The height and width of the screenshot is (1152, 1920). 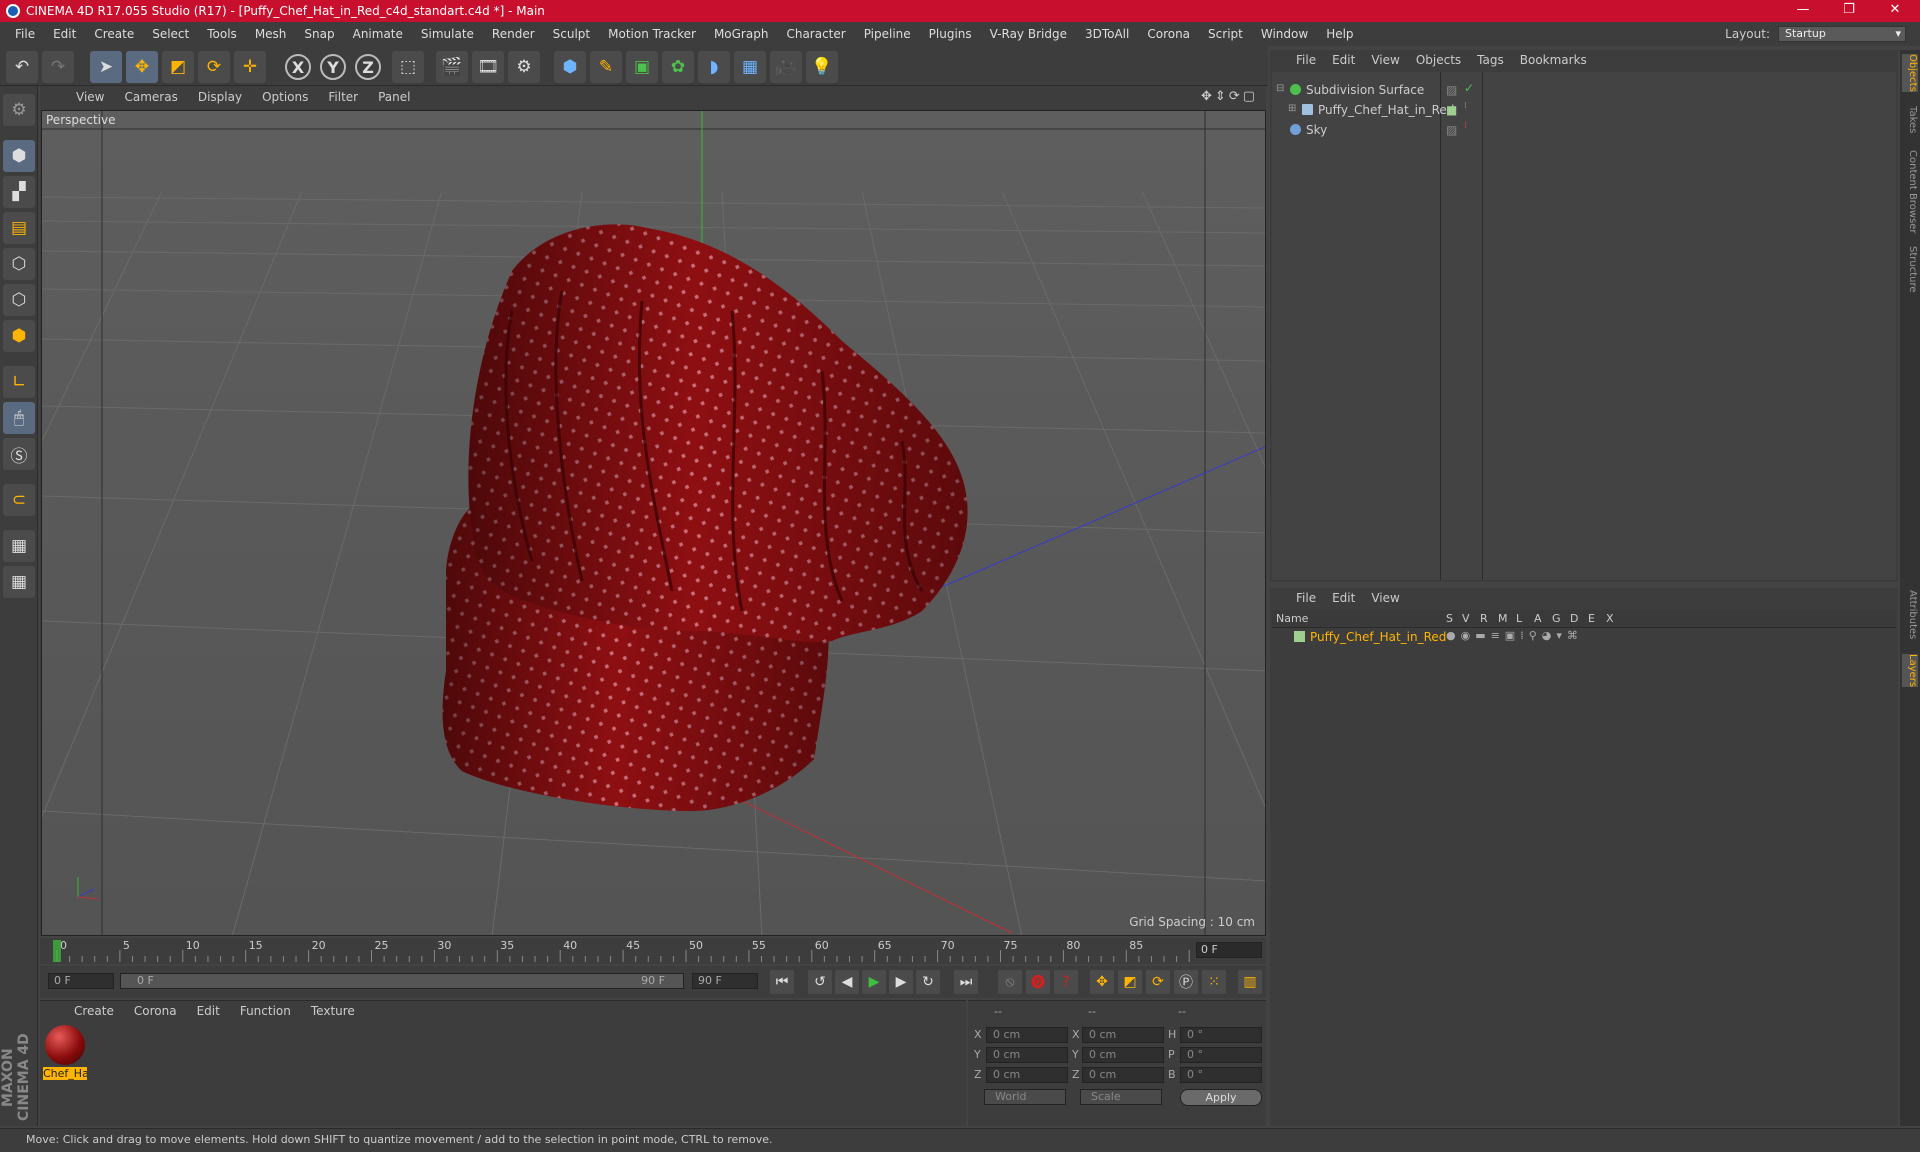 I want to click on size-x-field: 0 cm, so click(x=1123, y=1035).